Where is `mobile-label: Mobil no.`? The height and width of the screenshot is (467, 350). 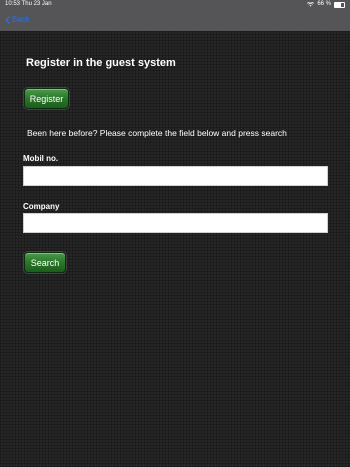 mobile-label: Mobil no. is located at coordinates (41, 158).